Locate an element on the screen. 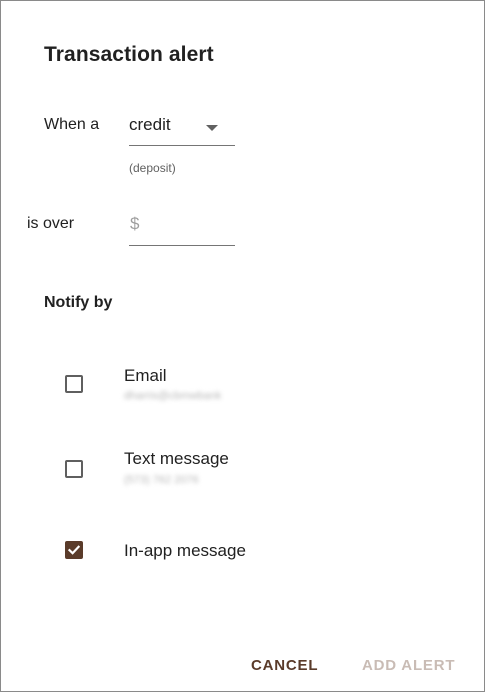 Image resolution: width=485 pixels, height=692 pixels. transaction-type-select: credit is located at coordinates (182, 127).